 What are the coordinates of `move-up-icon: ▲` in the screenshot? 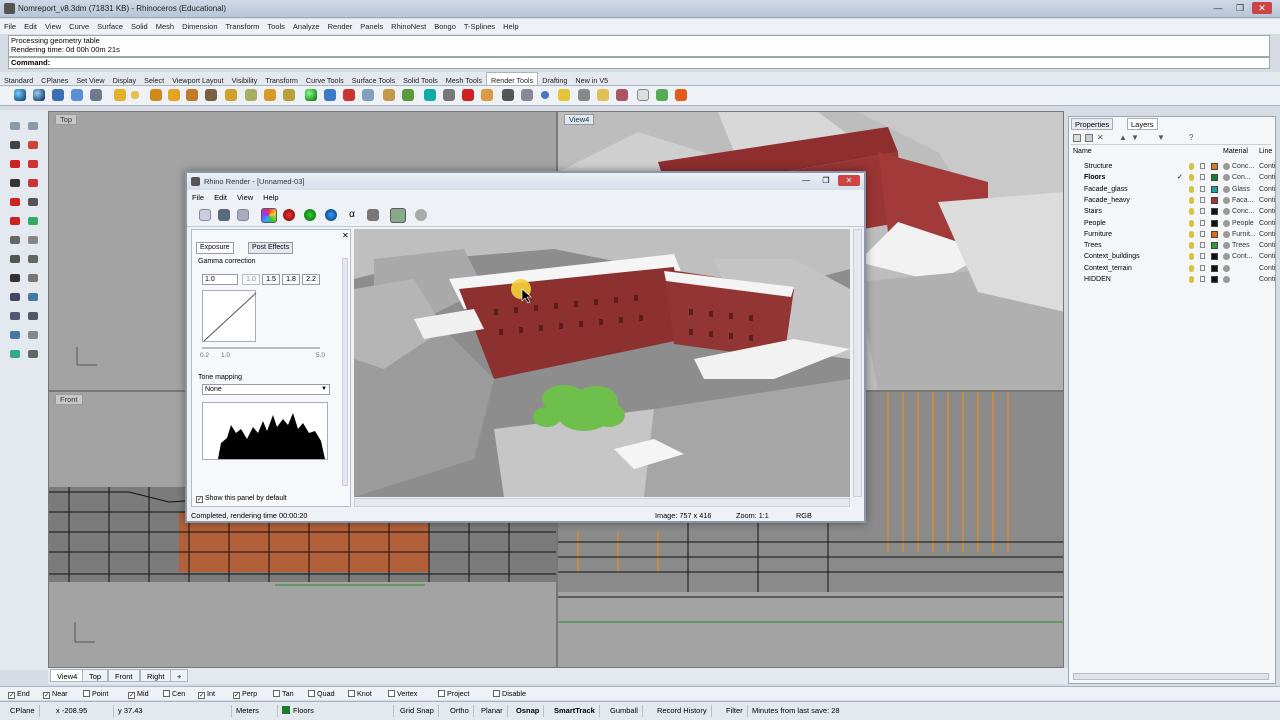 It's located at (1123, 137).